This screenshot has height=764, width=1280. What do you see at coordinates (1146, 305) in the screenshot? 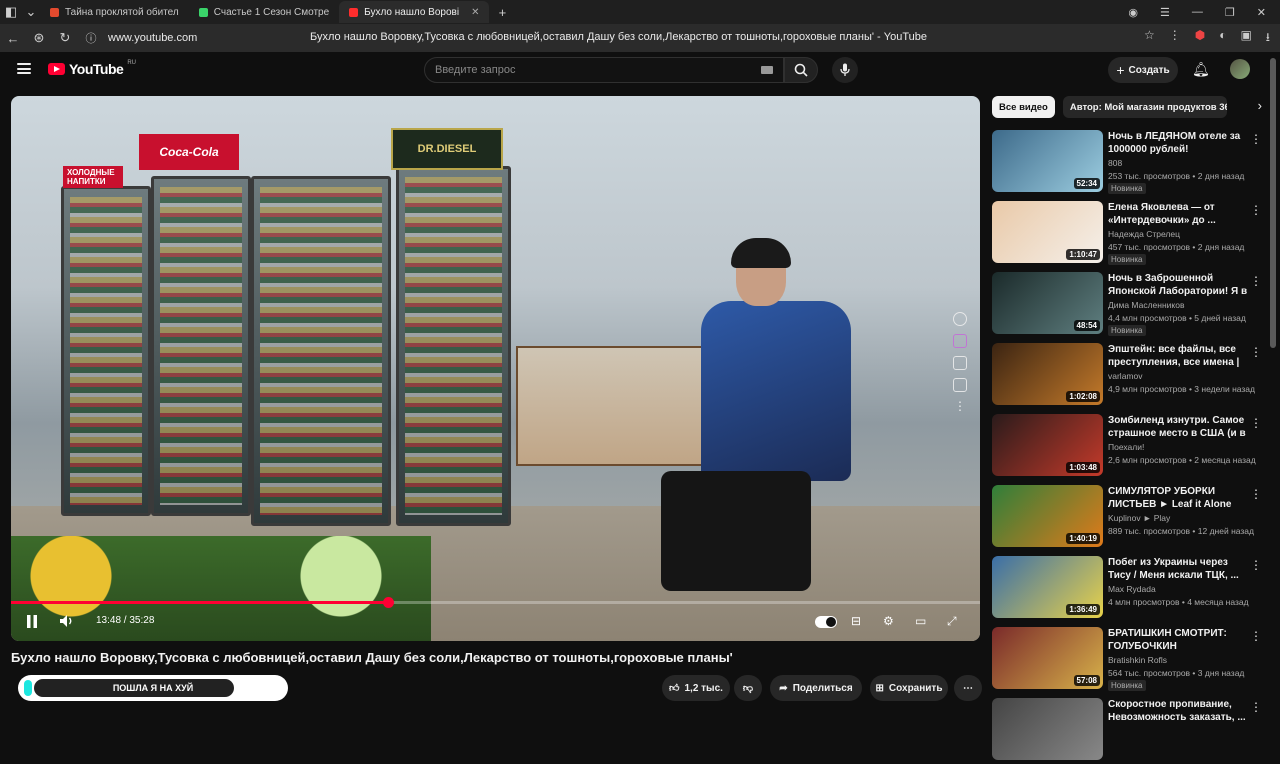
I see `rec-channel: Дима Масленников` at bounding box center [1146, 305].